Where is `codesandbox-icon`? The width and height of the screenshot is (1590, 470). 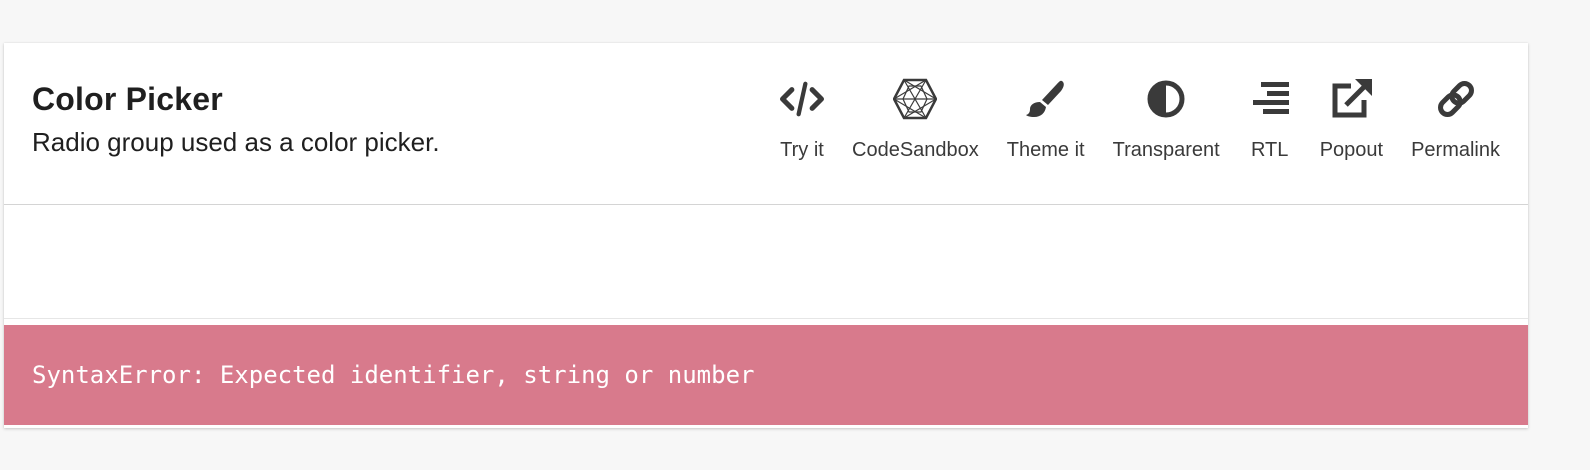
codesandbox-icon is located at coordinates (915, 99).